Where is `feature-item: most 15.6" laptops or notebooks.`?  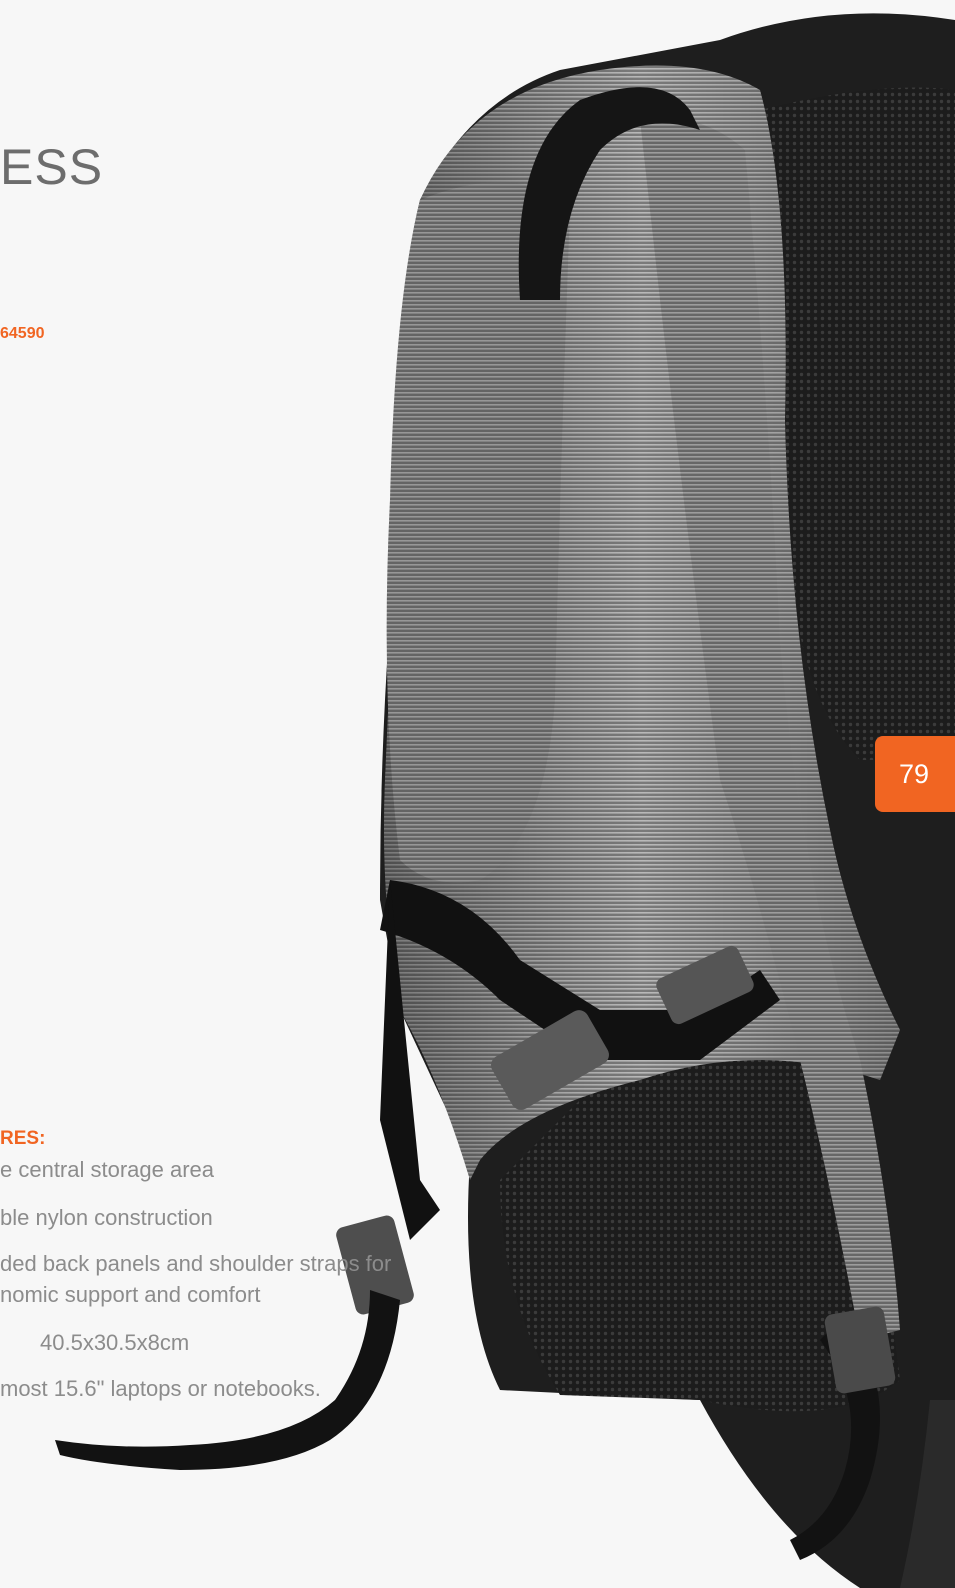
feature-item: most 15.6" laptops or notebooks. is located at coordinates (160, 1388).